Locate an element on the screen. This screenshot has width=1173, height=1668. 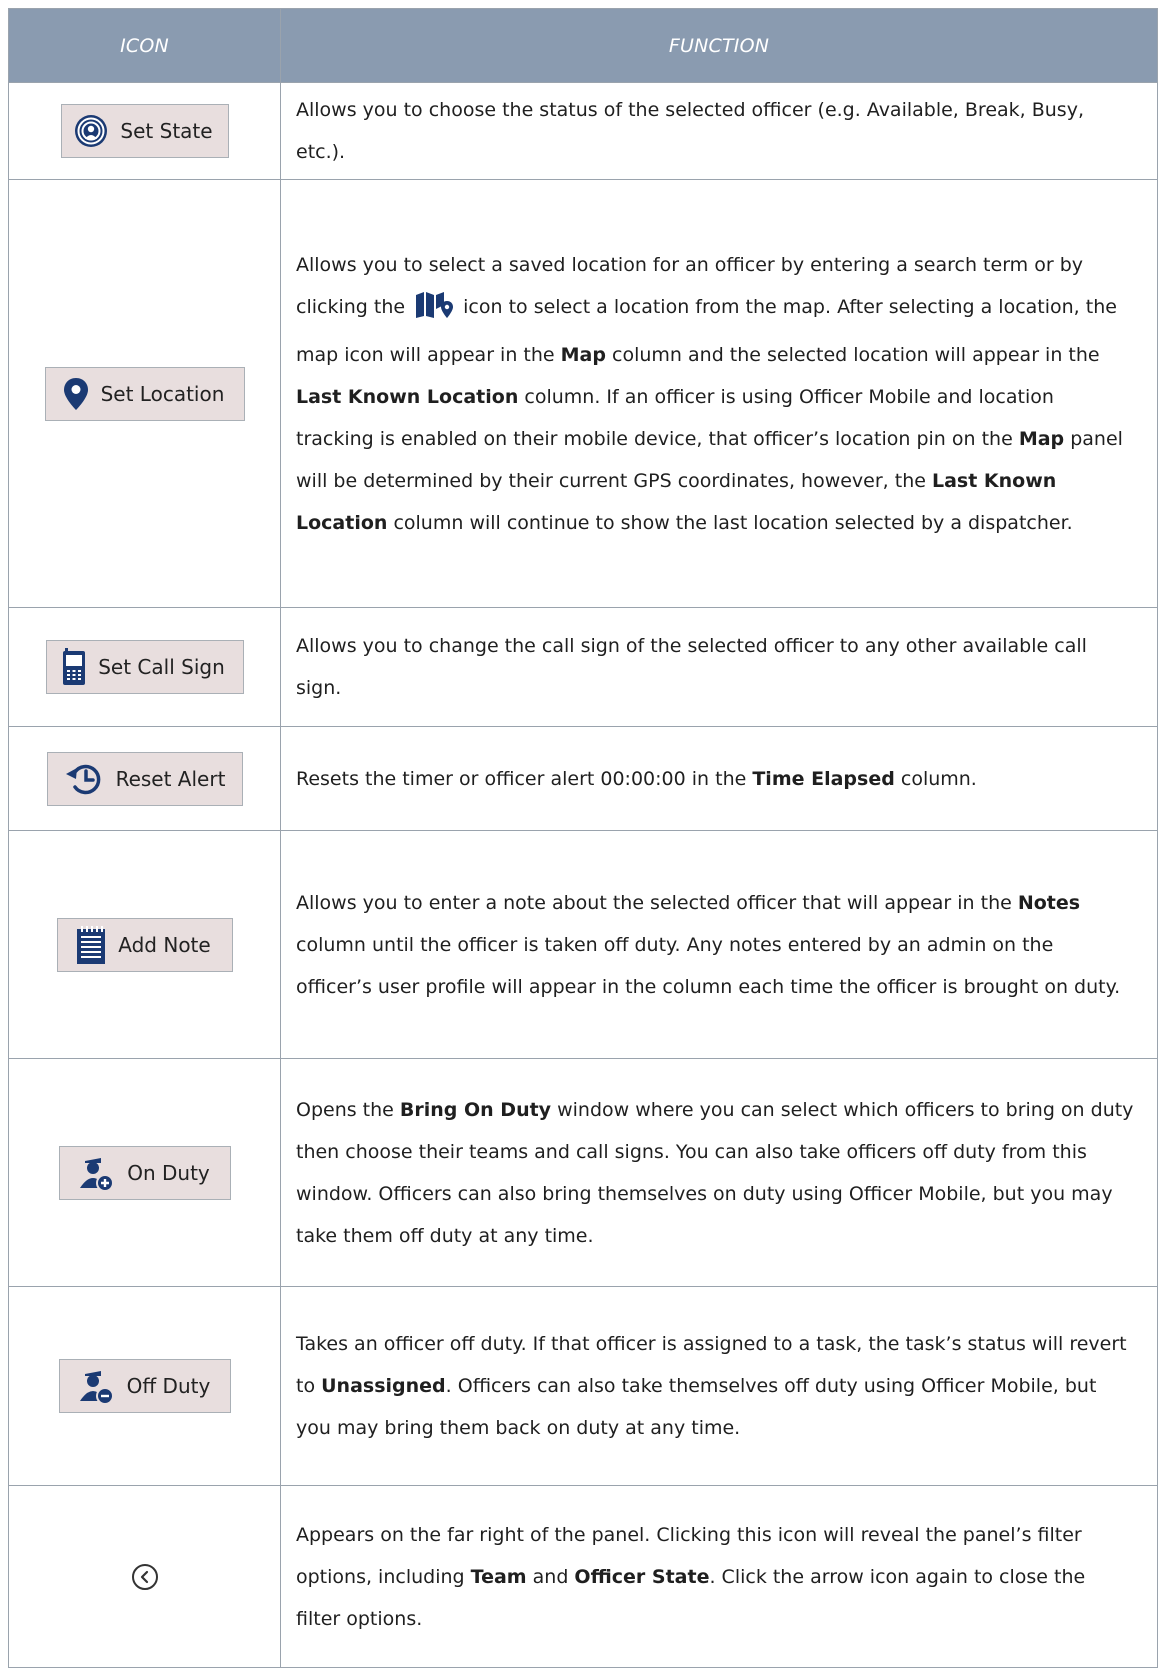
bold-term: Bring On Duty is located at coordinates (475, 1109).